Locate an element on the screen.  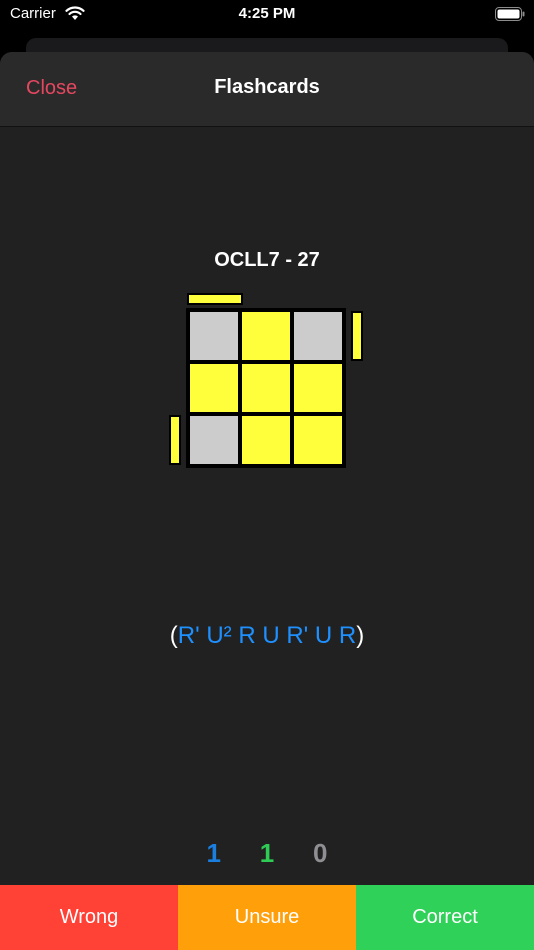
answer-buttons: Wrong Unsure Correct is located at coordinates (267, 917).